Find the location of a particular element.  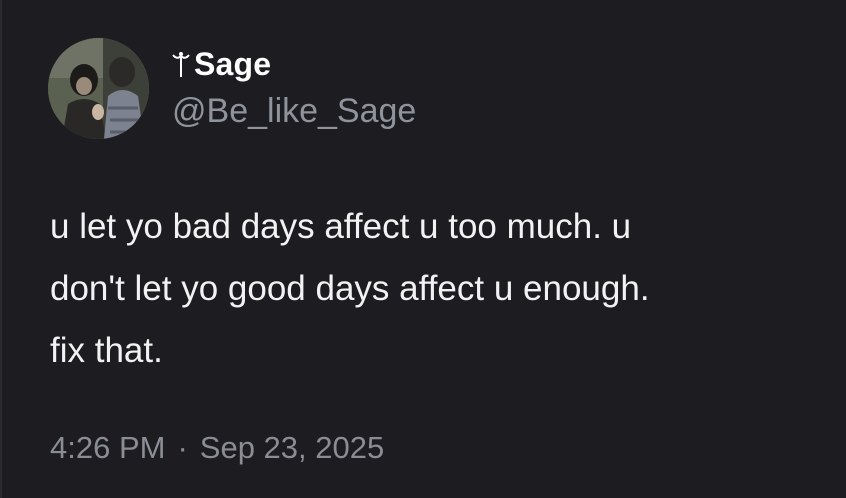

tweet-date: Sep 23, 2025 is located at coordinates (292, 447).